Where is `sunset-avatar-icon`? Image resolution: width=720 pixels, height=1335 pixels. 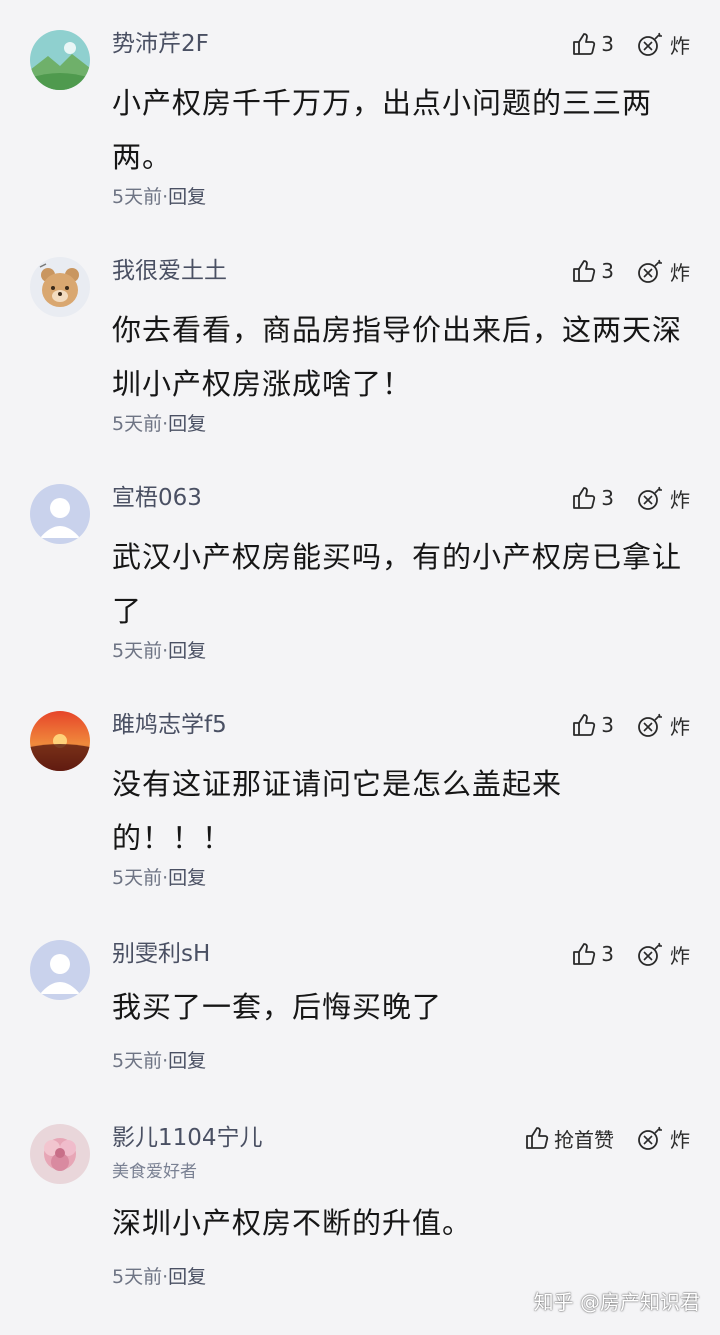
sunset-avatar-icon is located at coordinates (60, 741).